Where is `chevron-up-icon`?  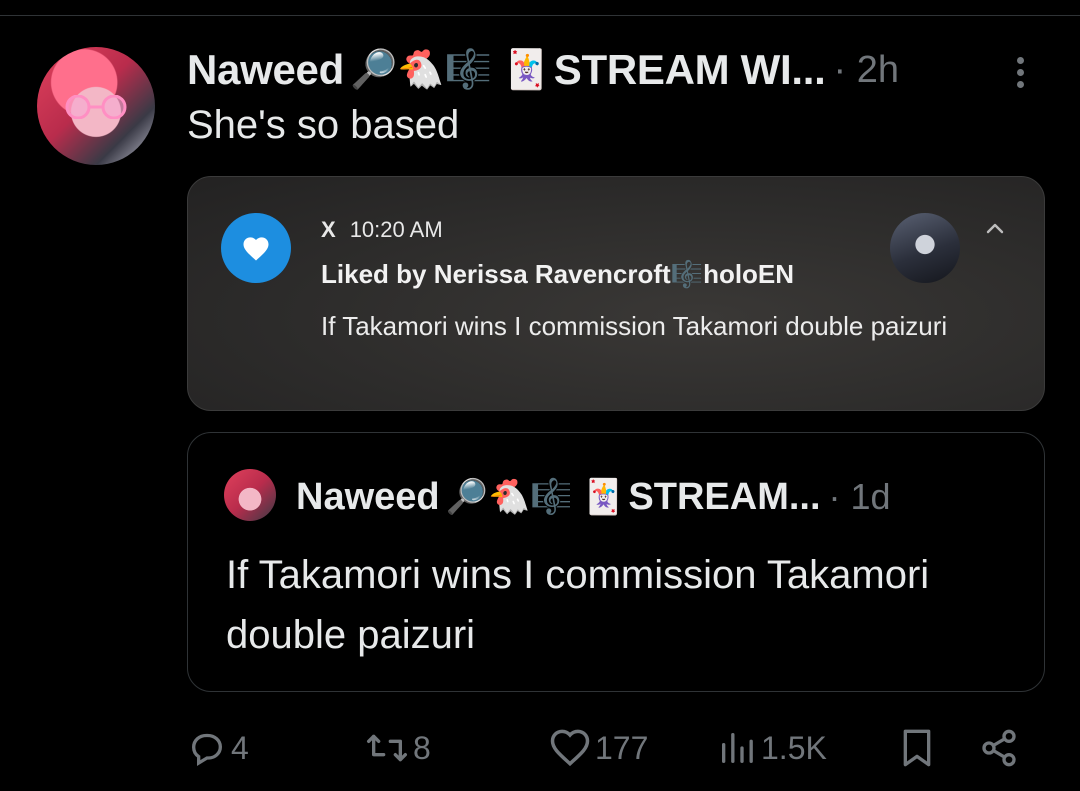 chevron-up-icon is located at coordinates (995, 228).